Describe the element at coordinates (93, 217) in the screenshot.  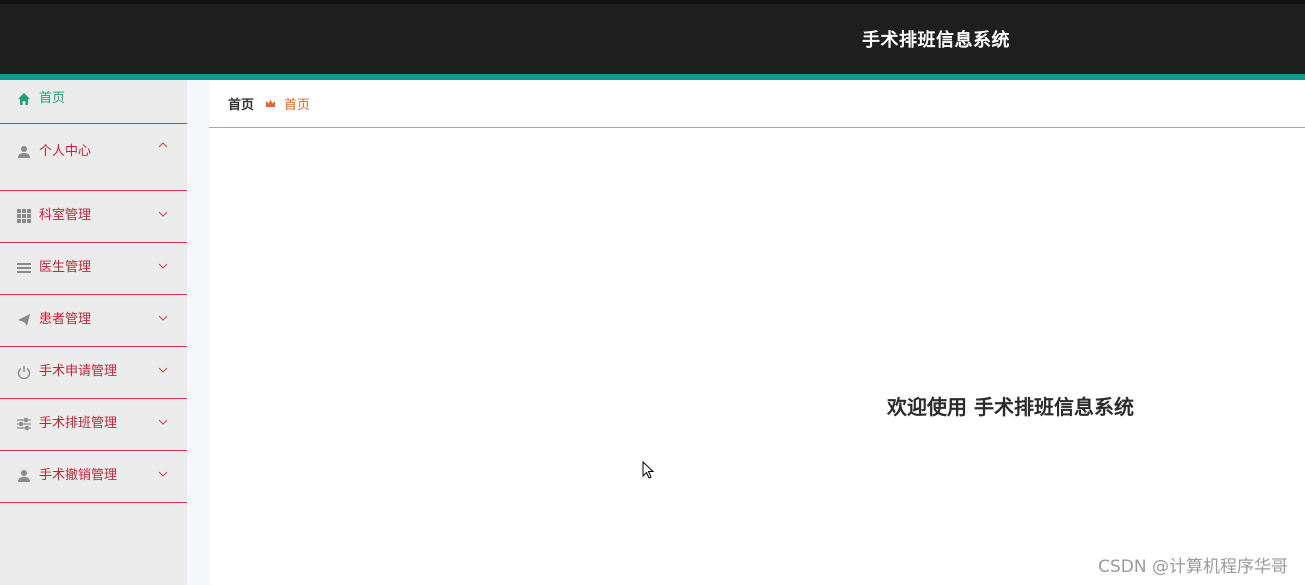
I see `sidebar-item-department: 科室管理` at that location.